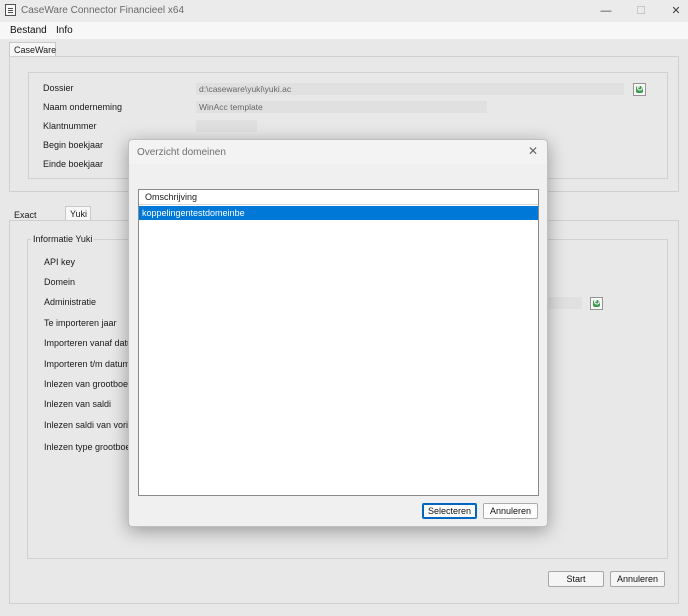 The width and height of the screenshot is (688, 616). Describe the element at coordinates (338, 197) in the screenshot. I see `column-header-omschrijving: Omschrijving` at that location.